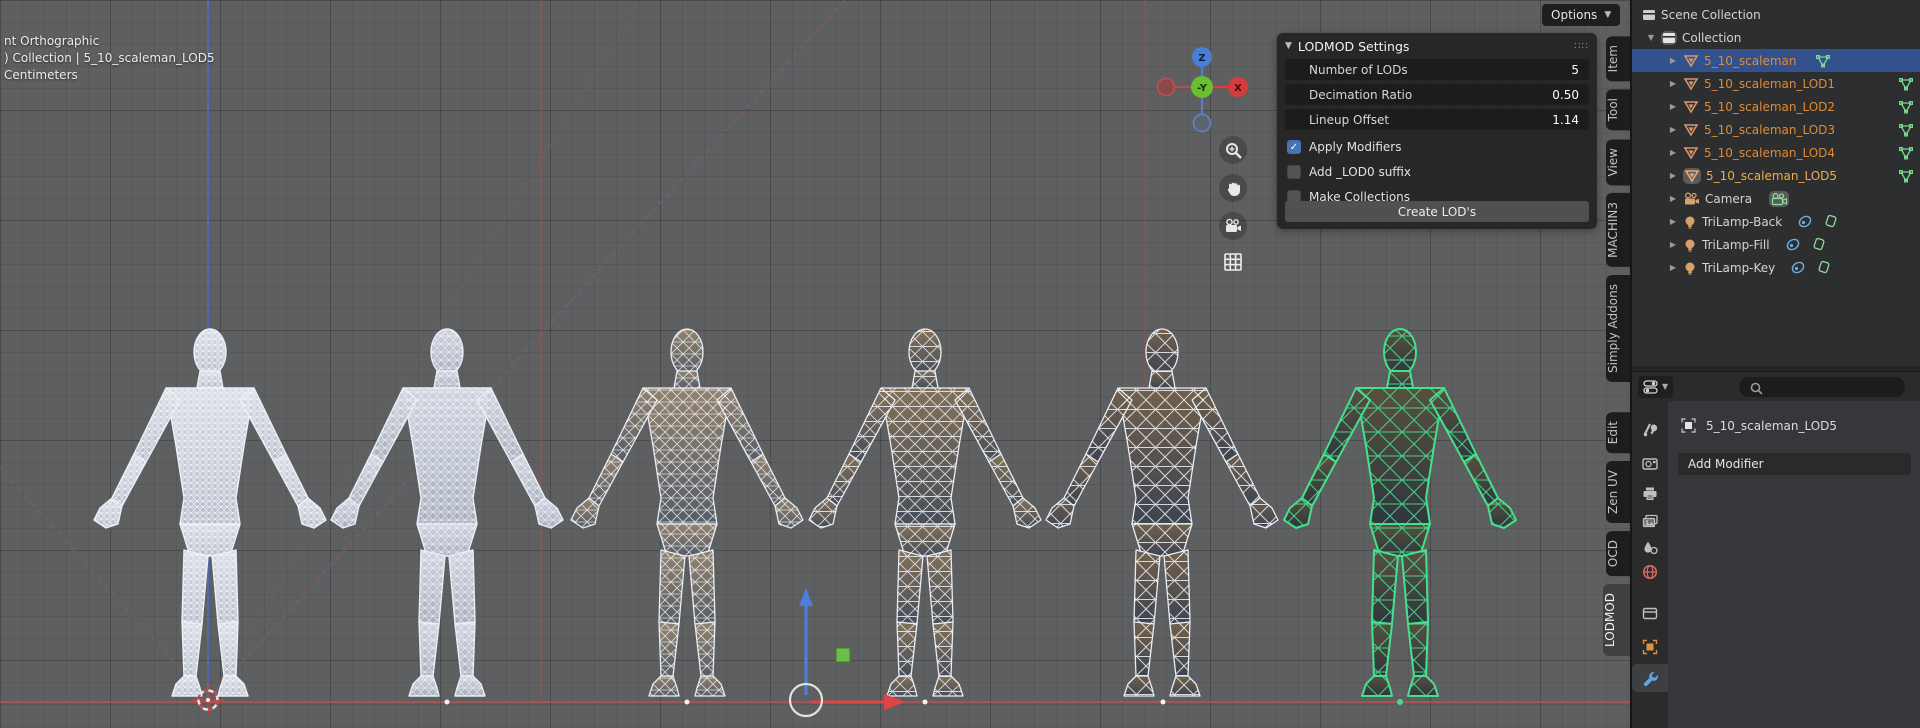 The height and width of the screenshot is (728, 1920). I want to click on tab-tool-properties, so click(1650, 429).